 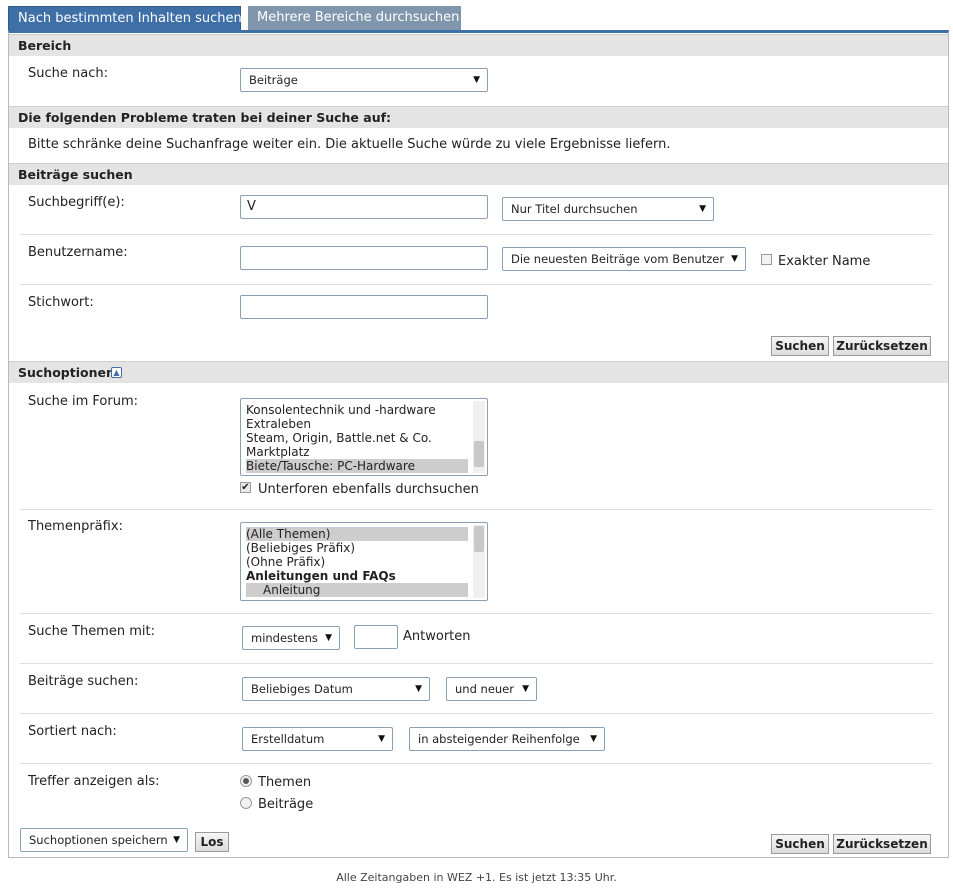 I want to click on treffer-themen-label: Themen, so click(x=285, y=782).